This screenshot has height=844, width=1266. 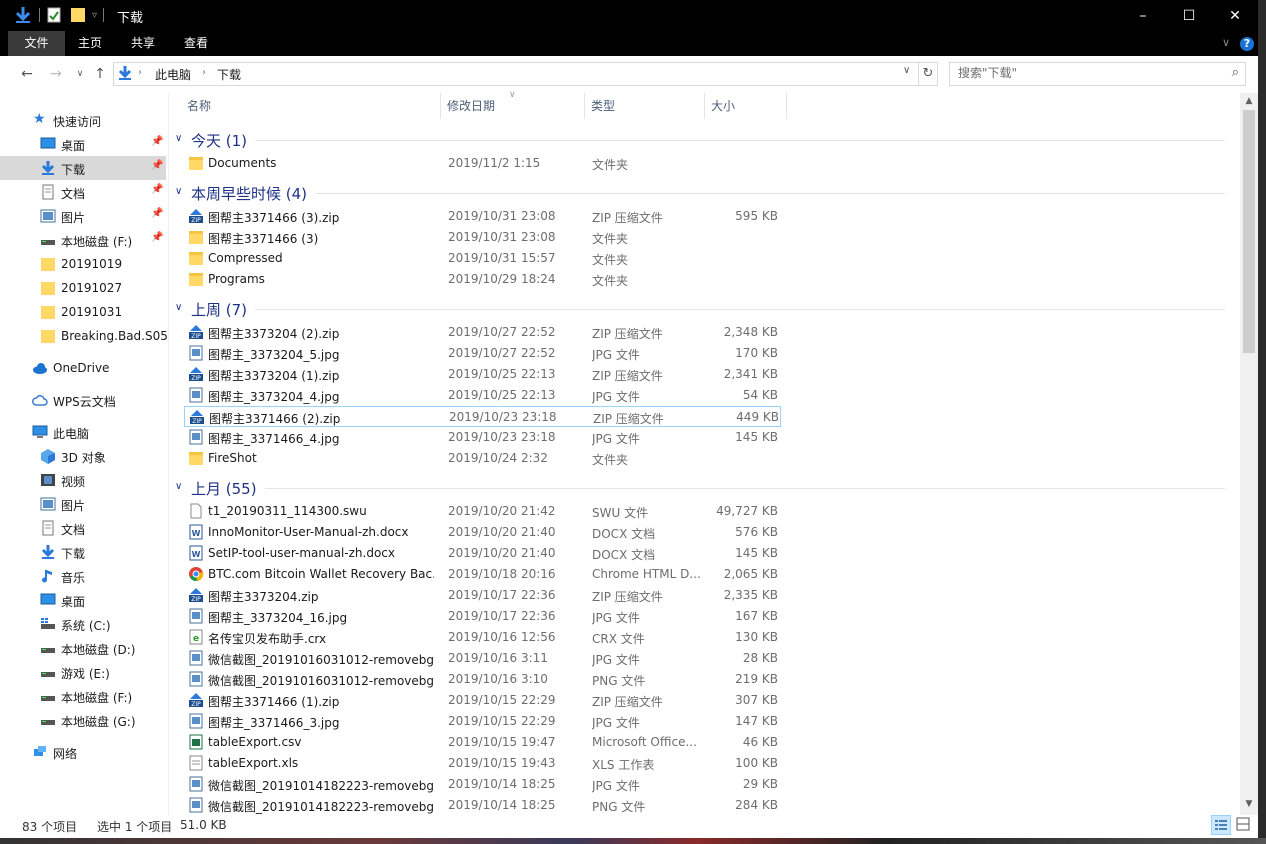 I want to click on group-header: ∨ 上周 (7), so click(x=705, y=309).